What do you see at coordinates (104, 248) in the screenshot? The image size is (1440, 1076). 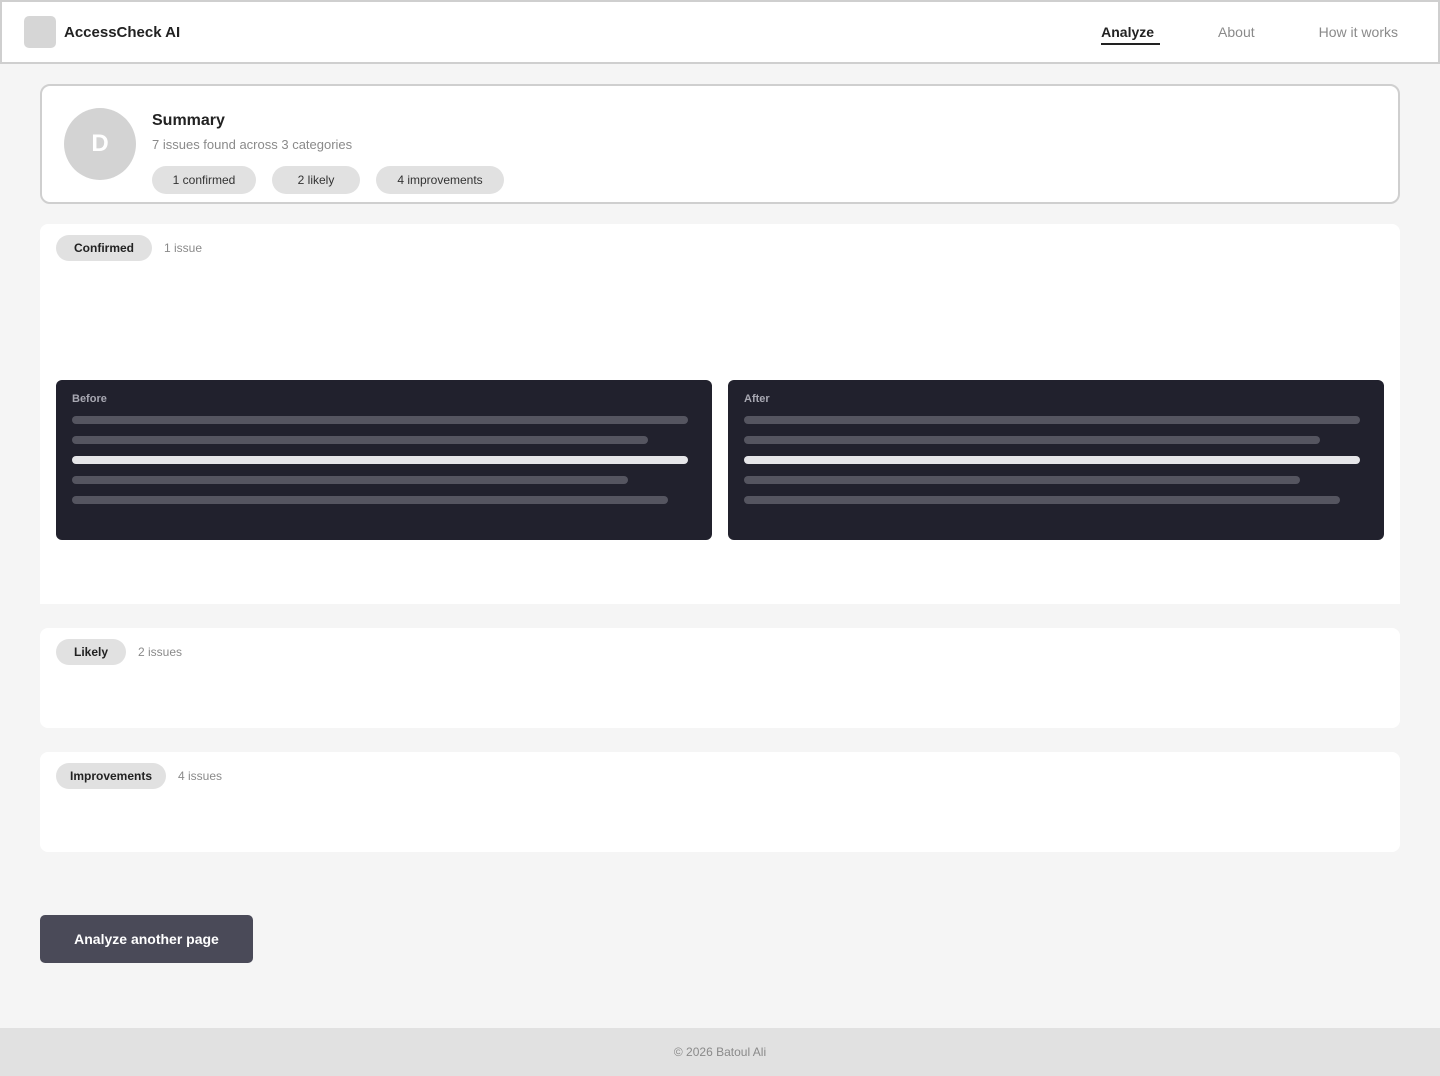 I see `tag-confirmed: Confirmed` at bounding box center [104, 248].